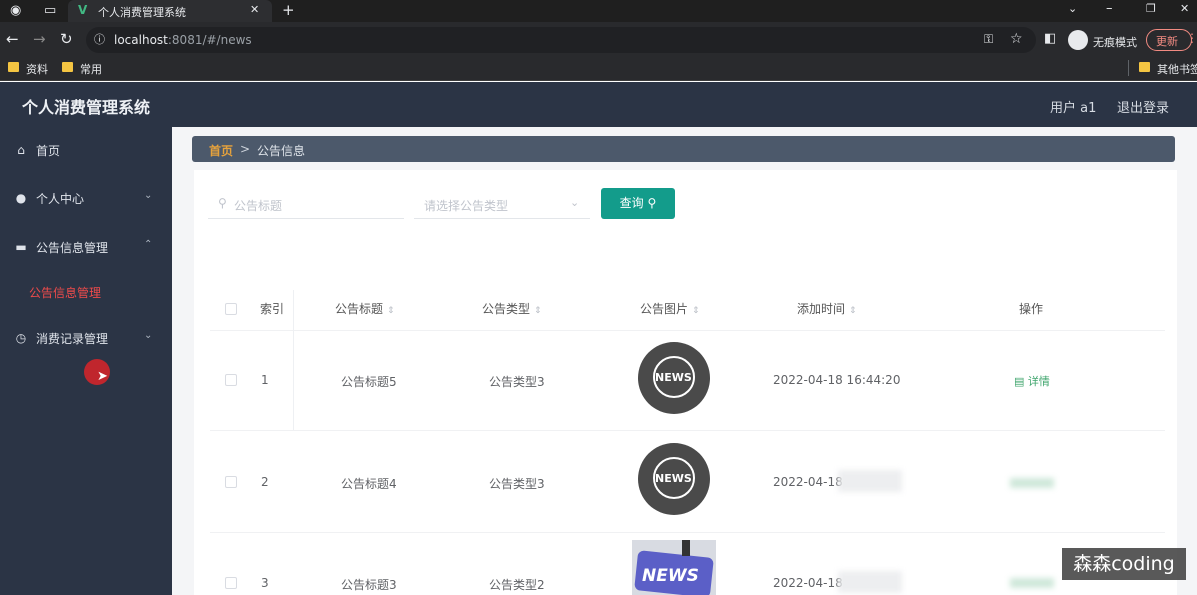  I want to click on breadcrumb, so click(683, 149).